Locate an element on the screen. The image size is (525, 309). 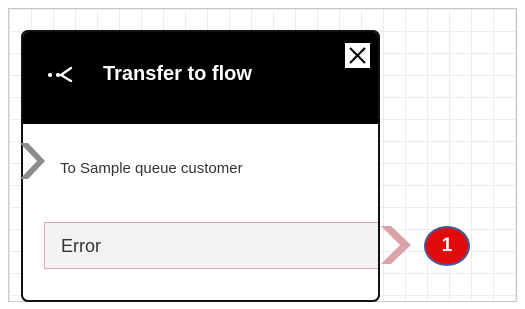
error-output-connector-icon is located at coordinates (396, 245).